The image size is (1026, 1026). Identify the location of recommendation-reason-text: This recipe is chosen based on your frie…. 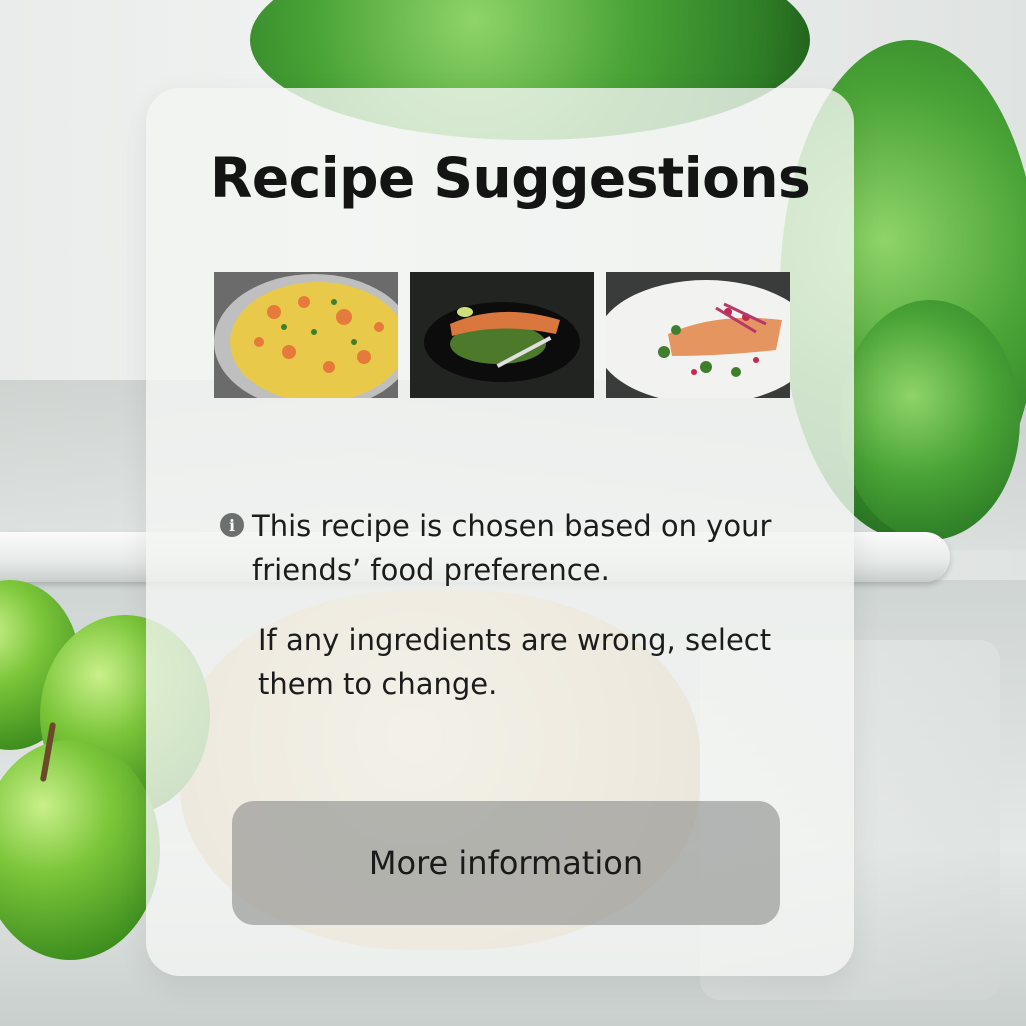
(512, 548).